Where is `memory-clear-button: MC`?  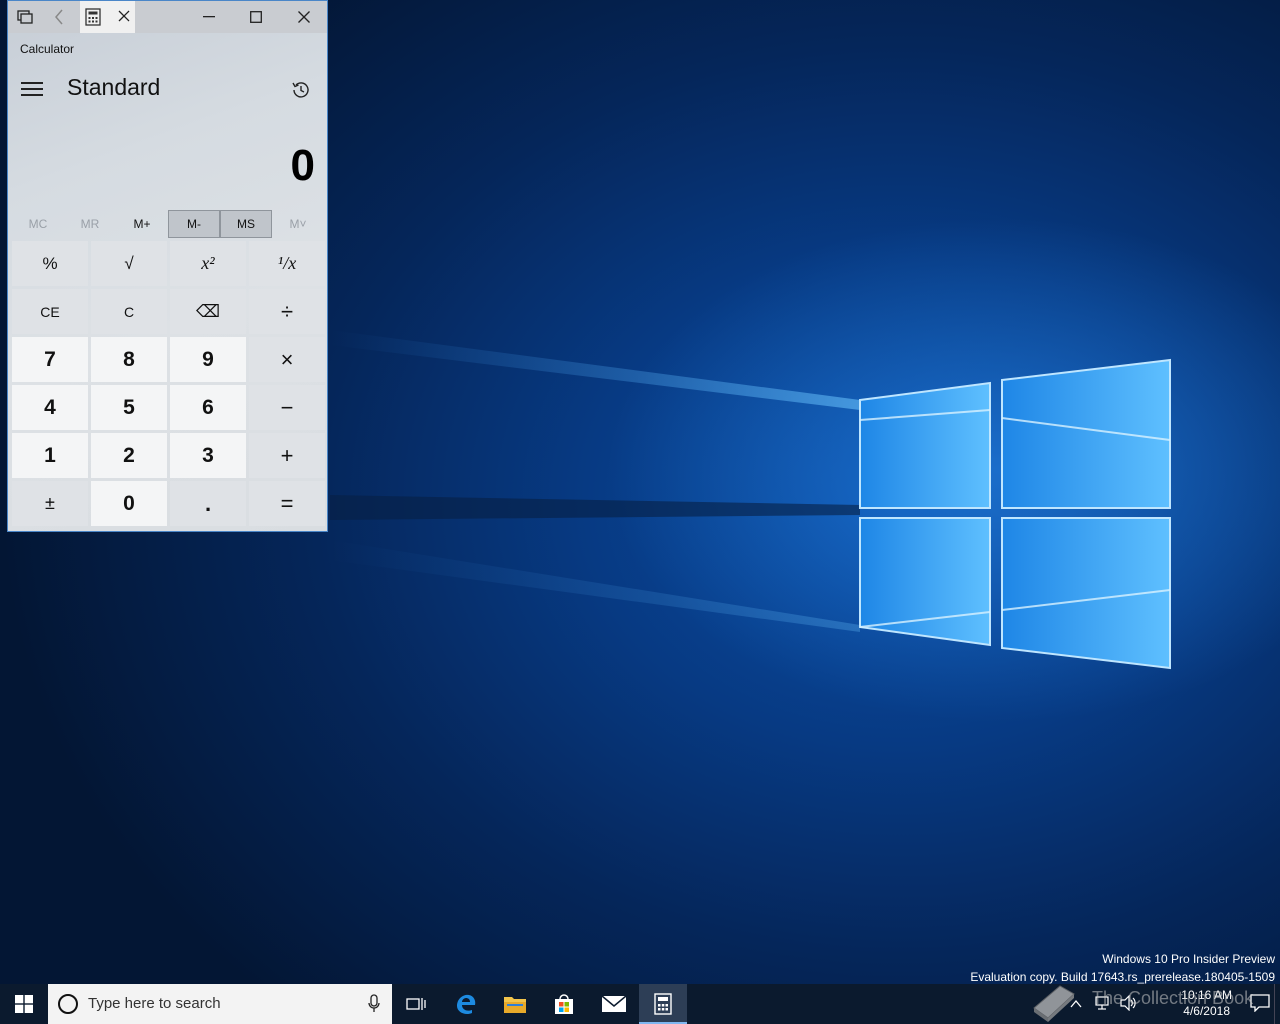 memory-clear-button: MC is located at coordinates (38, 224).